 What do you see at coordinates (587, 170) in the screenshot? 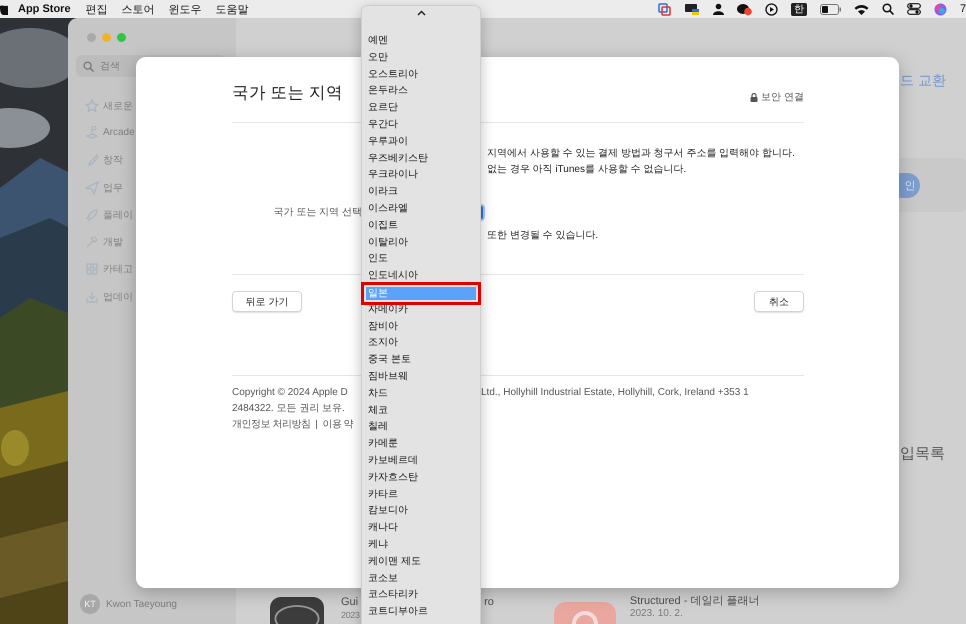
I see `instruction-text: 없는 경우 아직 iTunes를 사용할 수 없습니다.` at bounding box center [587, 170].